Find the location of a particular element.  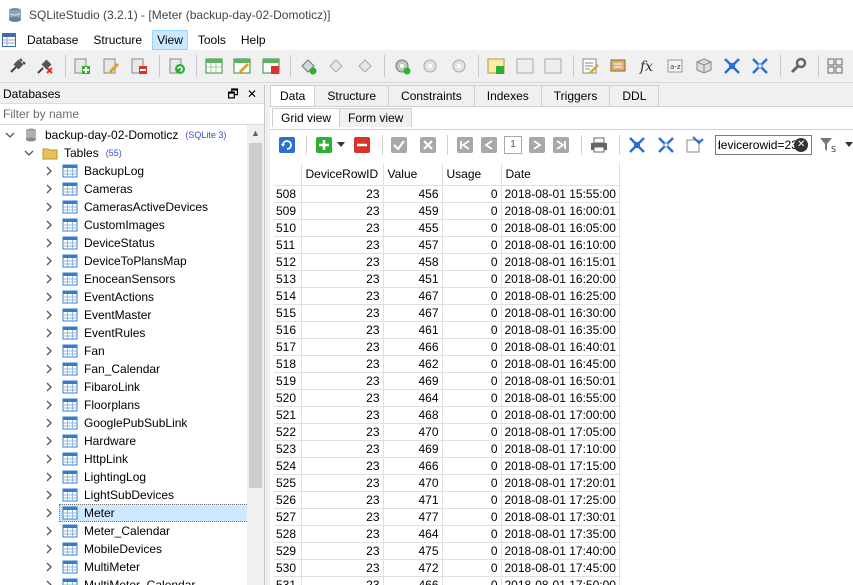

row-number: 515 is located at coordinates (288, 313).